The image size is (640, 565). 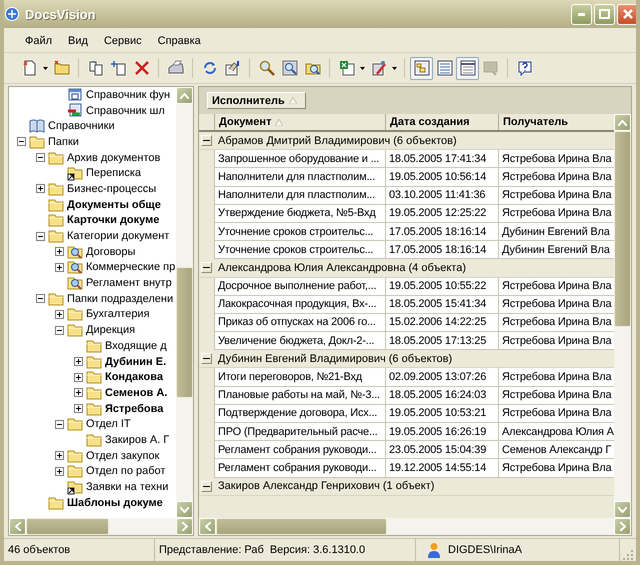 I want to click on tree-item: Архив документов, so click(x=92, y=158).